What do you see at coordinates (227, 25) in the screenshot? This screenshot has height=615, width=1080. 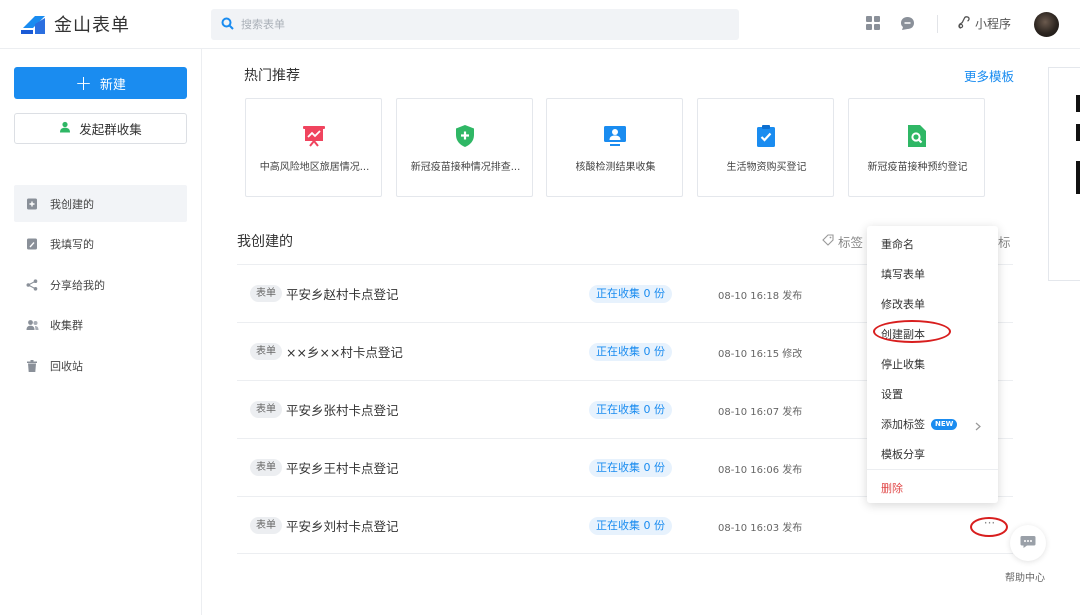 I see `search-icon` at bounding box center [227, 25].